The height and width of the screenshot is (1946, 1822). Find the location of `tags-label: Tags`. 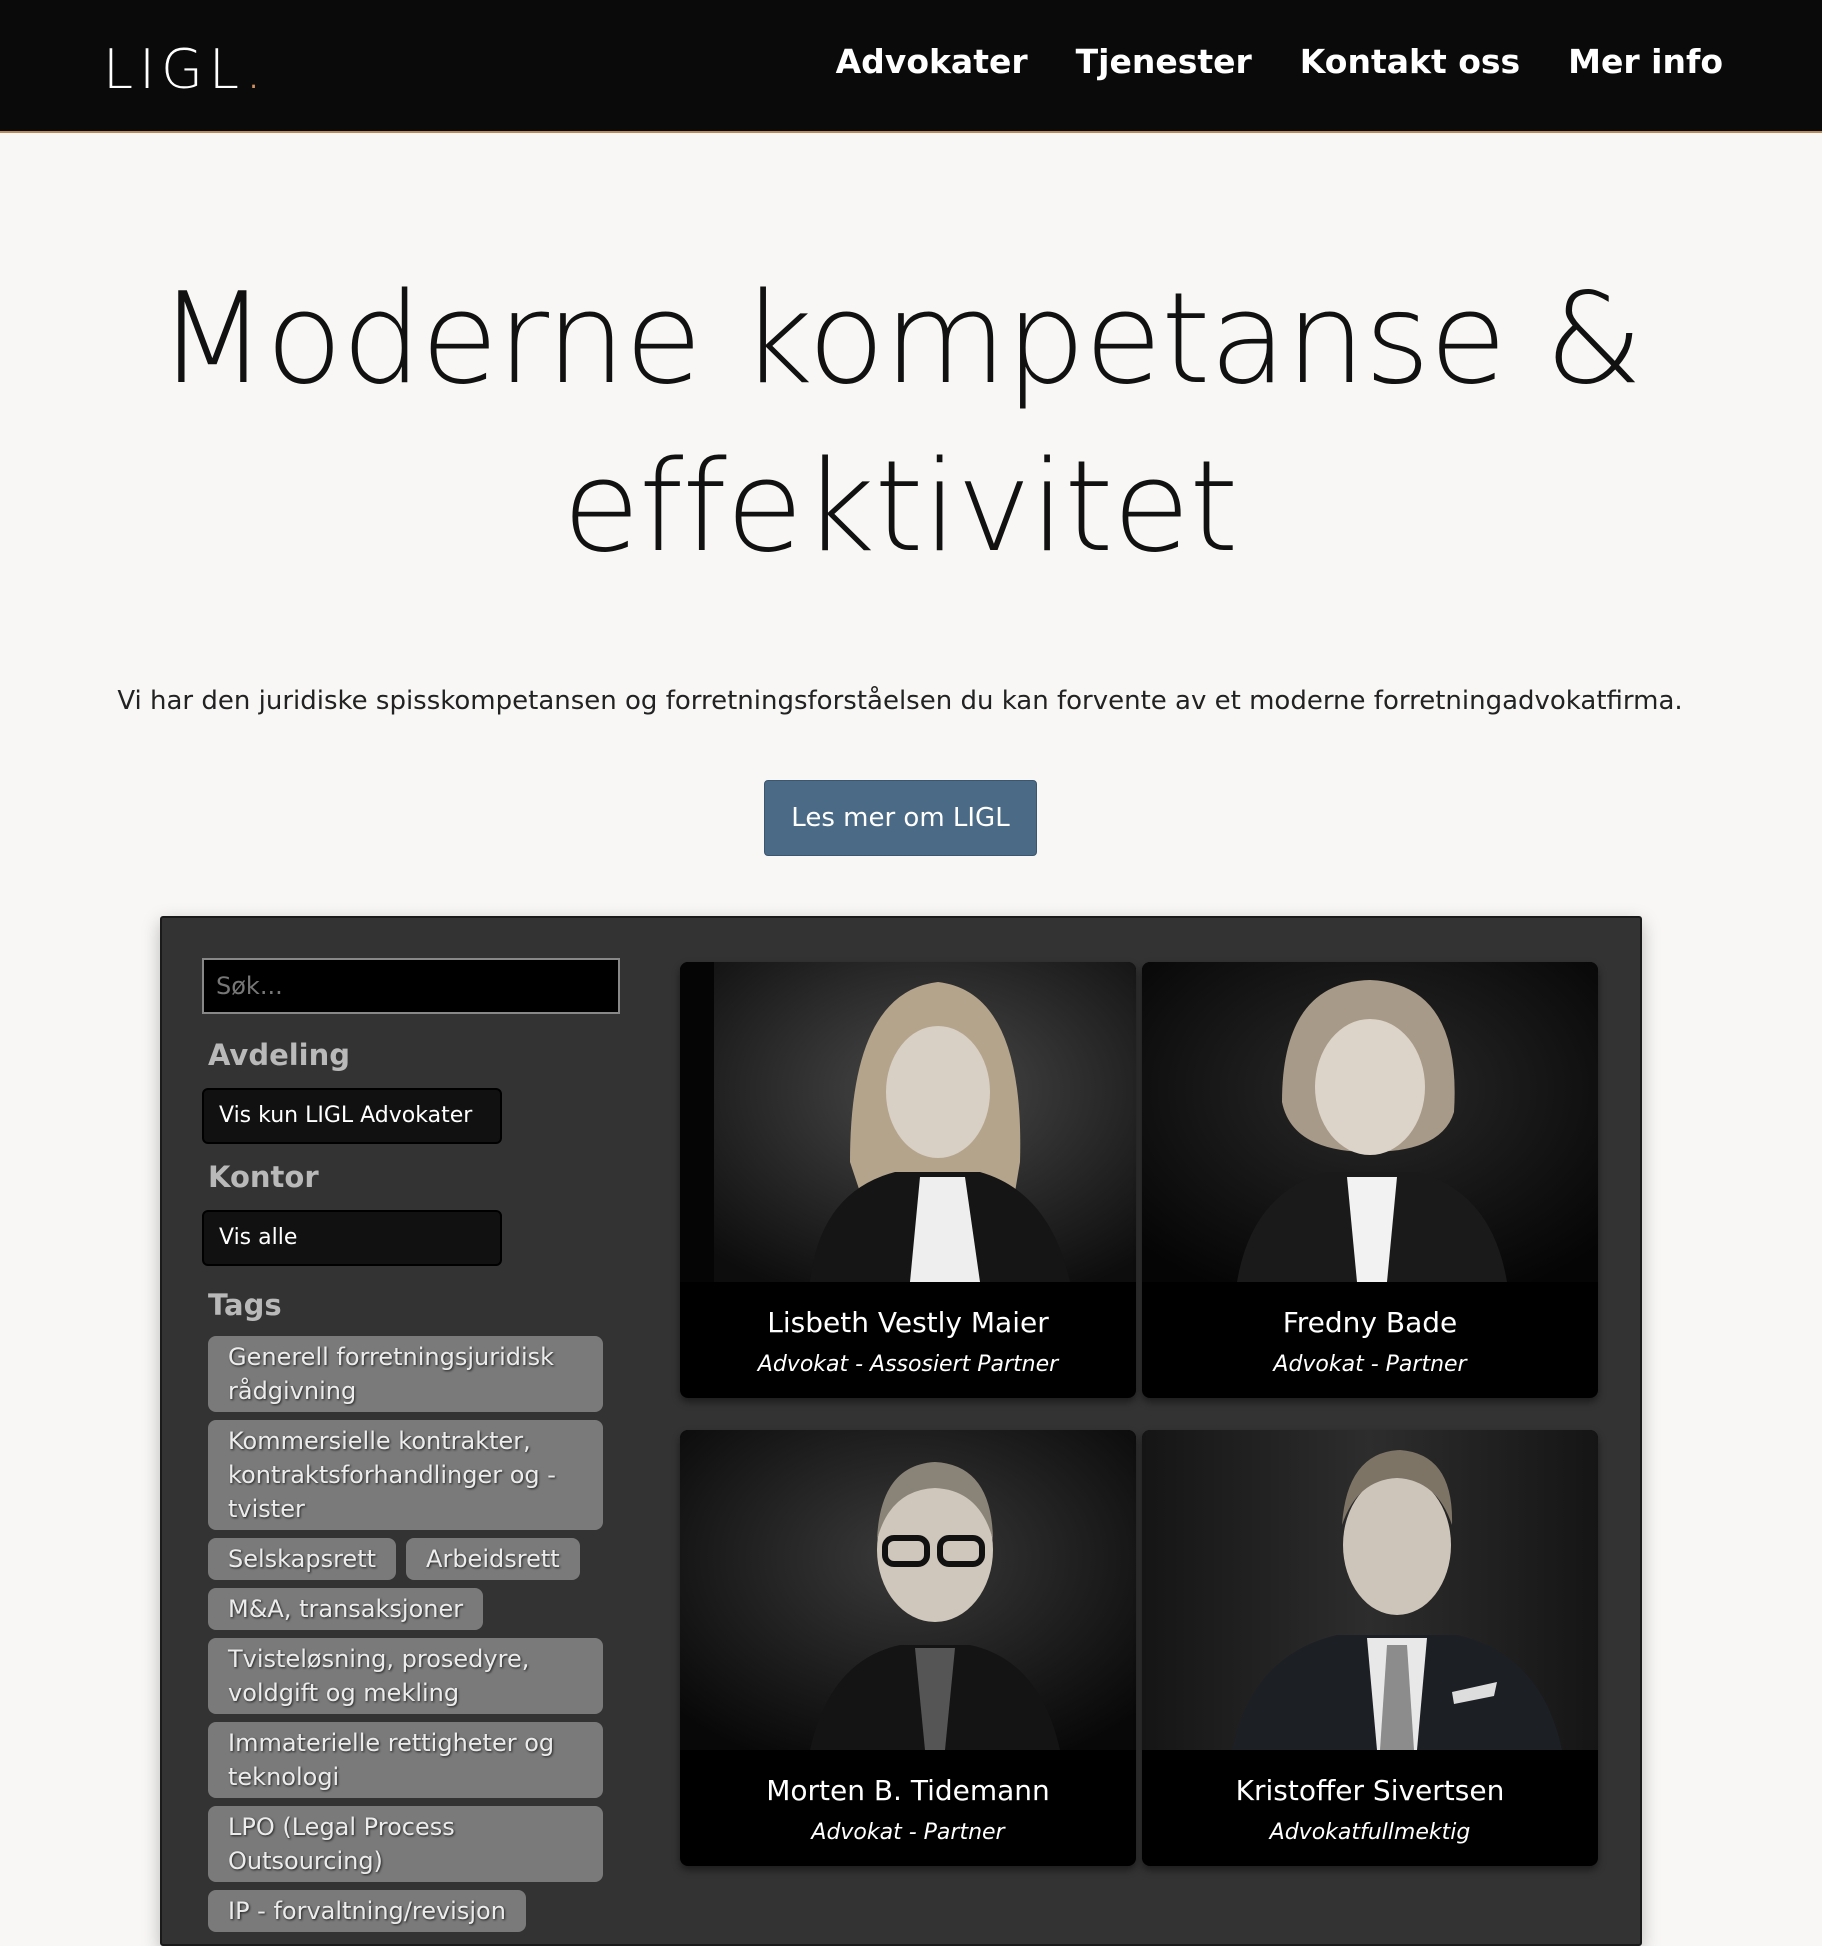

tags-label: Tags is located at coordinates (245, 1305).